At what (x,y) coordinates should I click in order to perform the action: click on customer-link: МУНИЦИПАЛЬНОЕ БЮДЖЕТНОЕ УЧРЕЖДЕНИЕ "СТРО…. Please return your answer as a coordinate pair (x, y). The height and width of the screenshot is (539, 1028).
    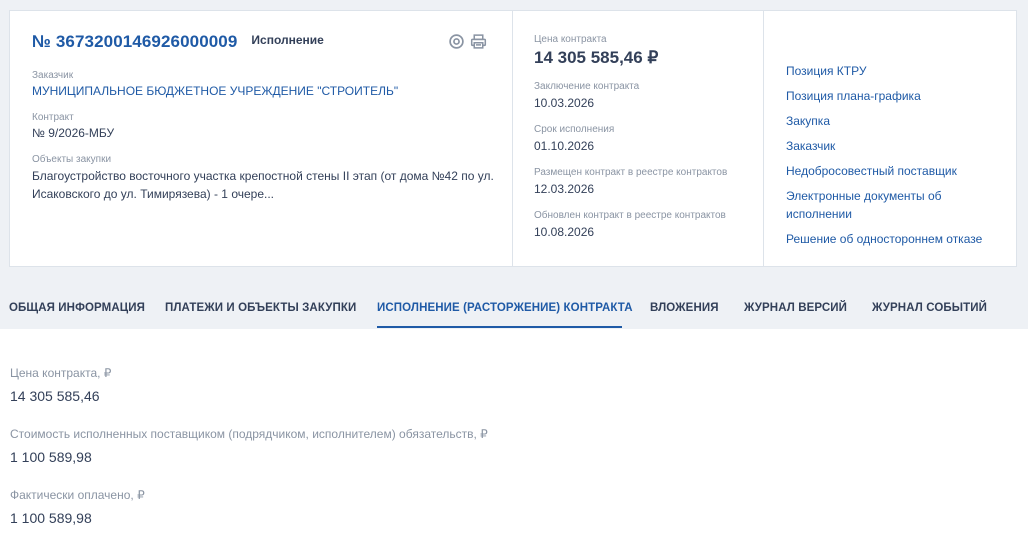
    Looking at the image, I should click on (261, 91).